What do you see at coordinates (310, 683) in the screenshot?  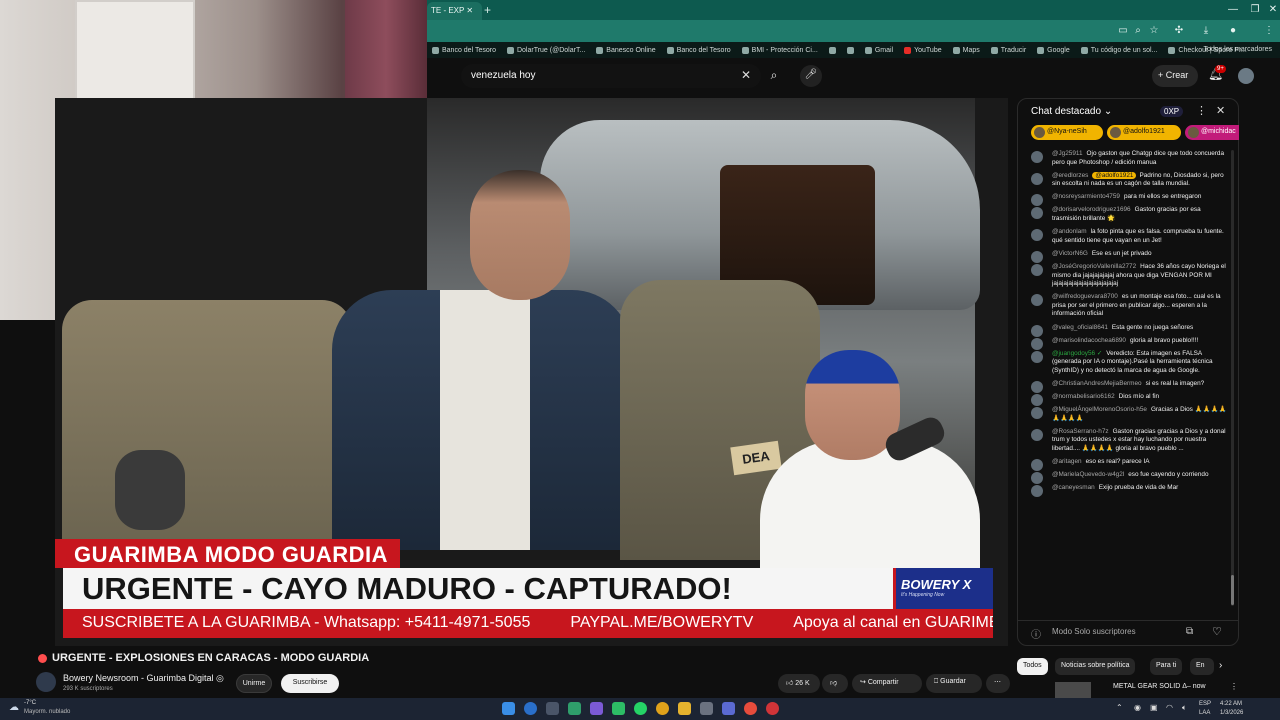 I see `subscribe-button: Suscribirse` at bounding box center [310, 683].